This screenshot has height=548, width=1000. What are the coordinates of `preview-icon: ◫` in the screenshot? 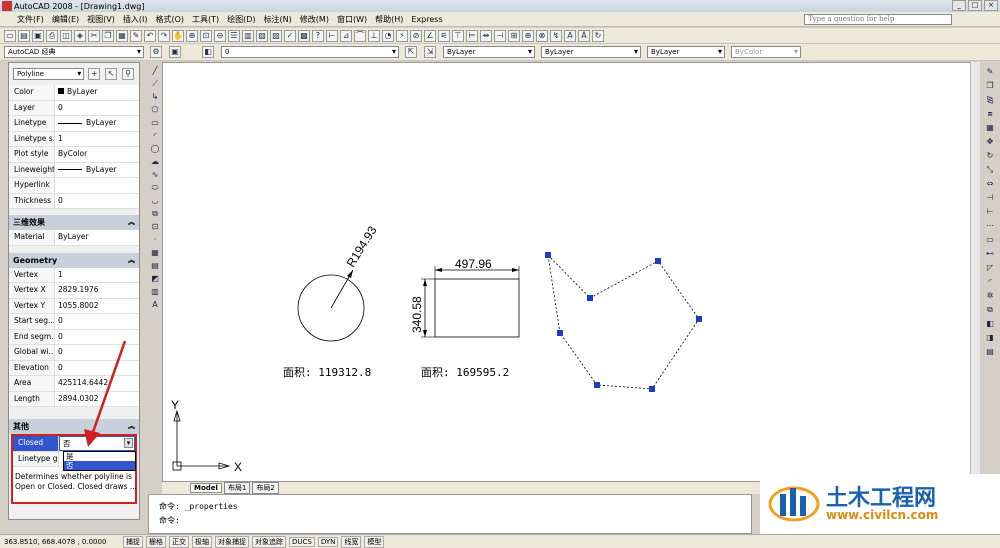 It's located at (66, 36).